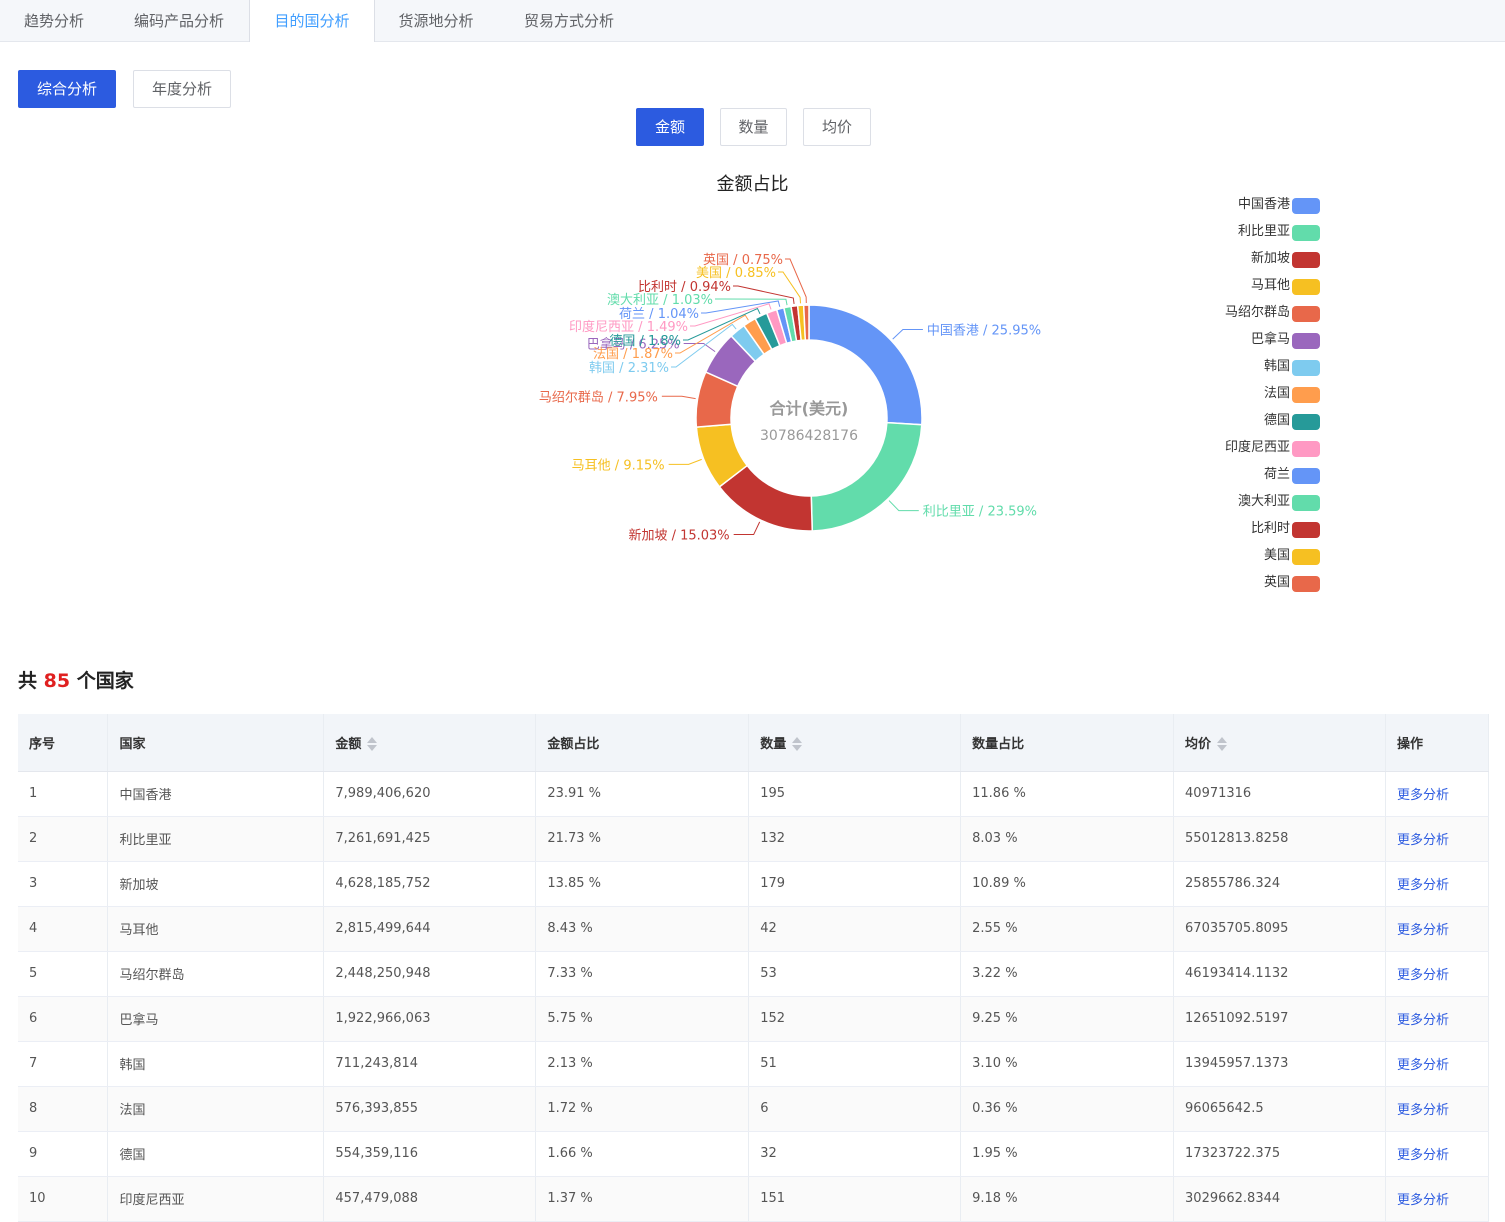  I want to click on cell-country: 利比里亚, so click(145, 840).